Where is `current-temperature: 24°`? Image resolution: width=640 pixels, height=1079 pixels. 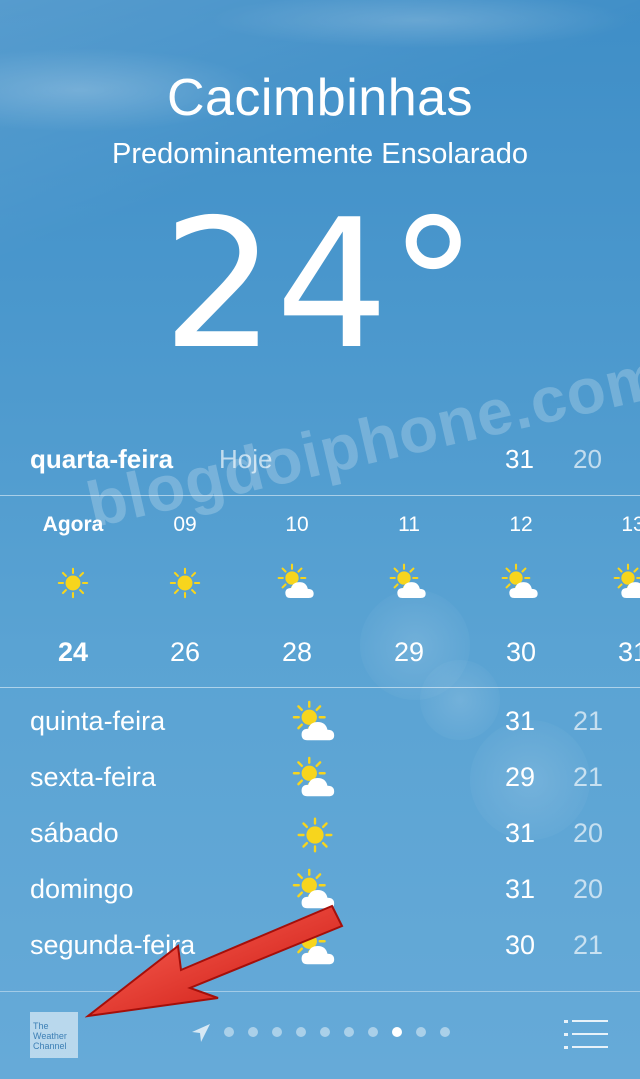 current-temperature: 24° is located at coordinates (320, 284).